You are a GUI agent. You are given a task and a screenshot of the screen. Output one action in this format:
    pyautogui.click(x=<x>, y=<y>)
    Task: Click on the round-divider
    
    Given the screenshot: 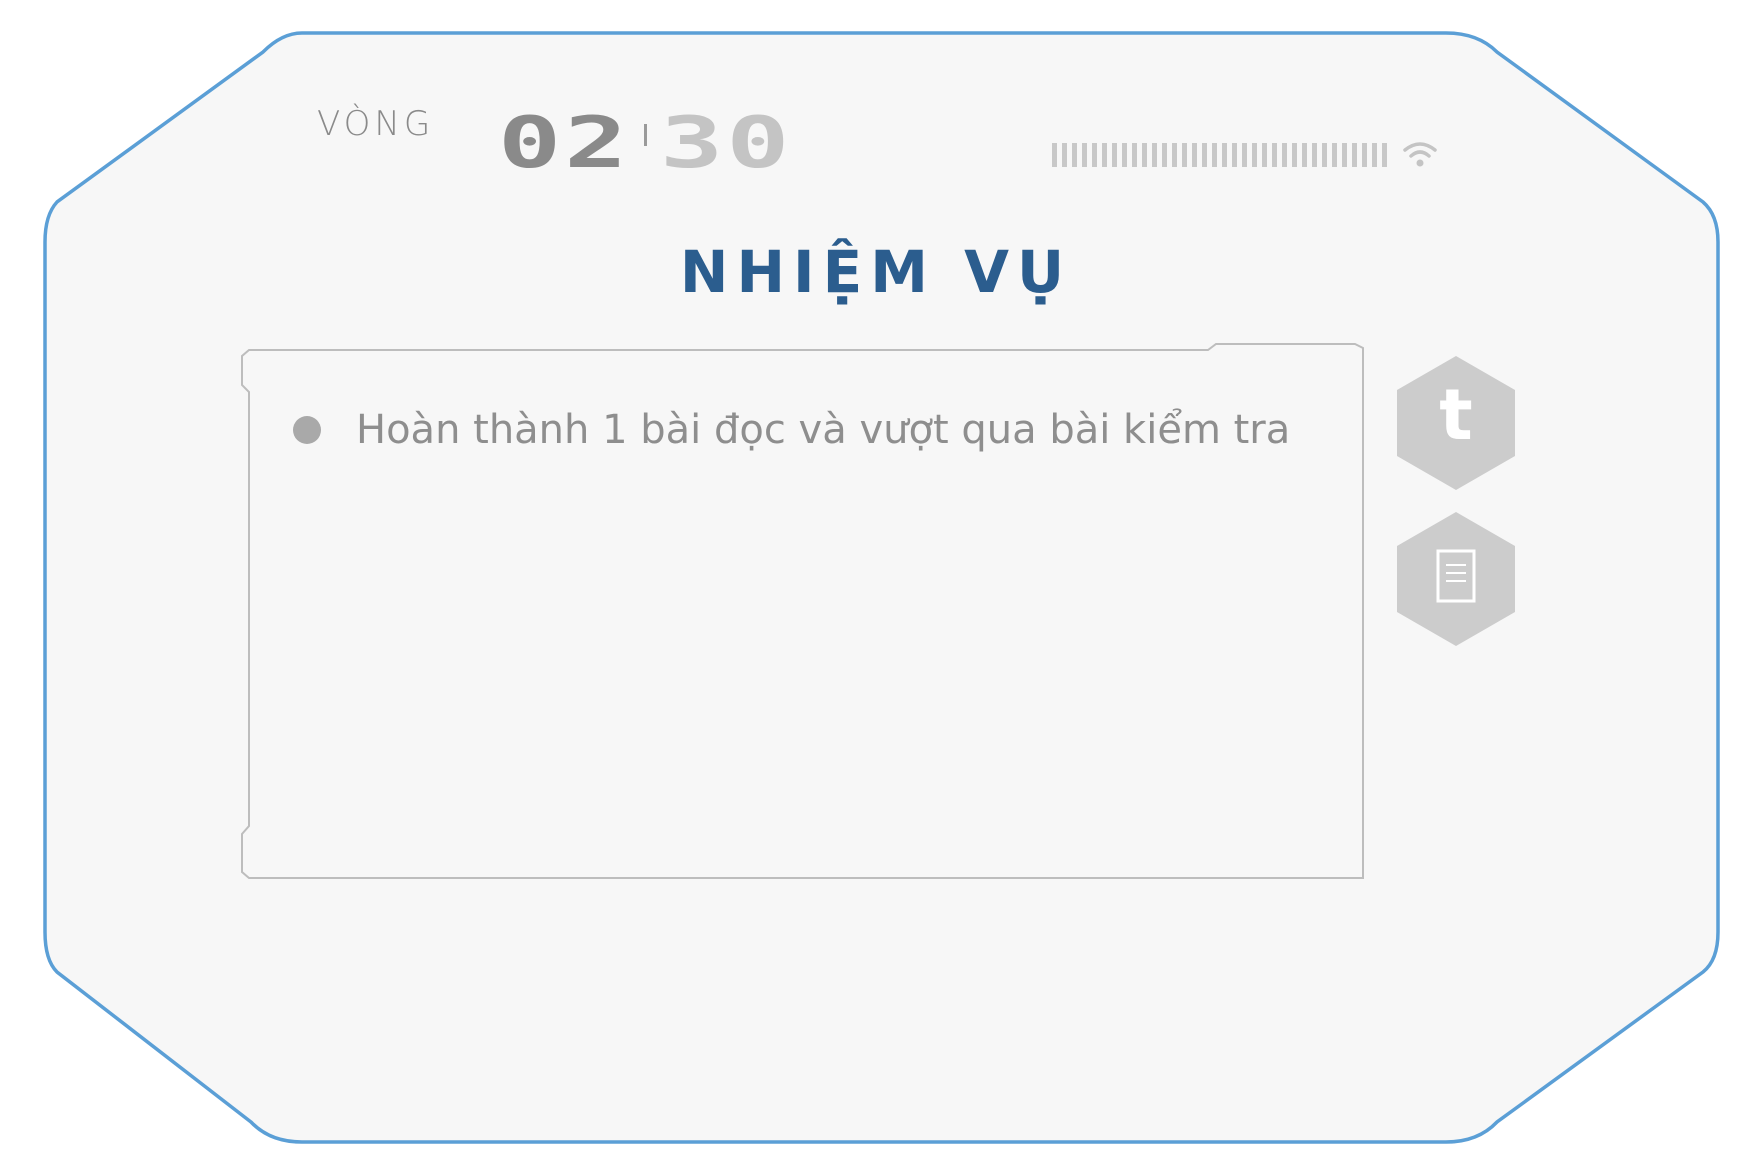 What is the action you would take?
    pyautogui.click(x=645, y=135)
    